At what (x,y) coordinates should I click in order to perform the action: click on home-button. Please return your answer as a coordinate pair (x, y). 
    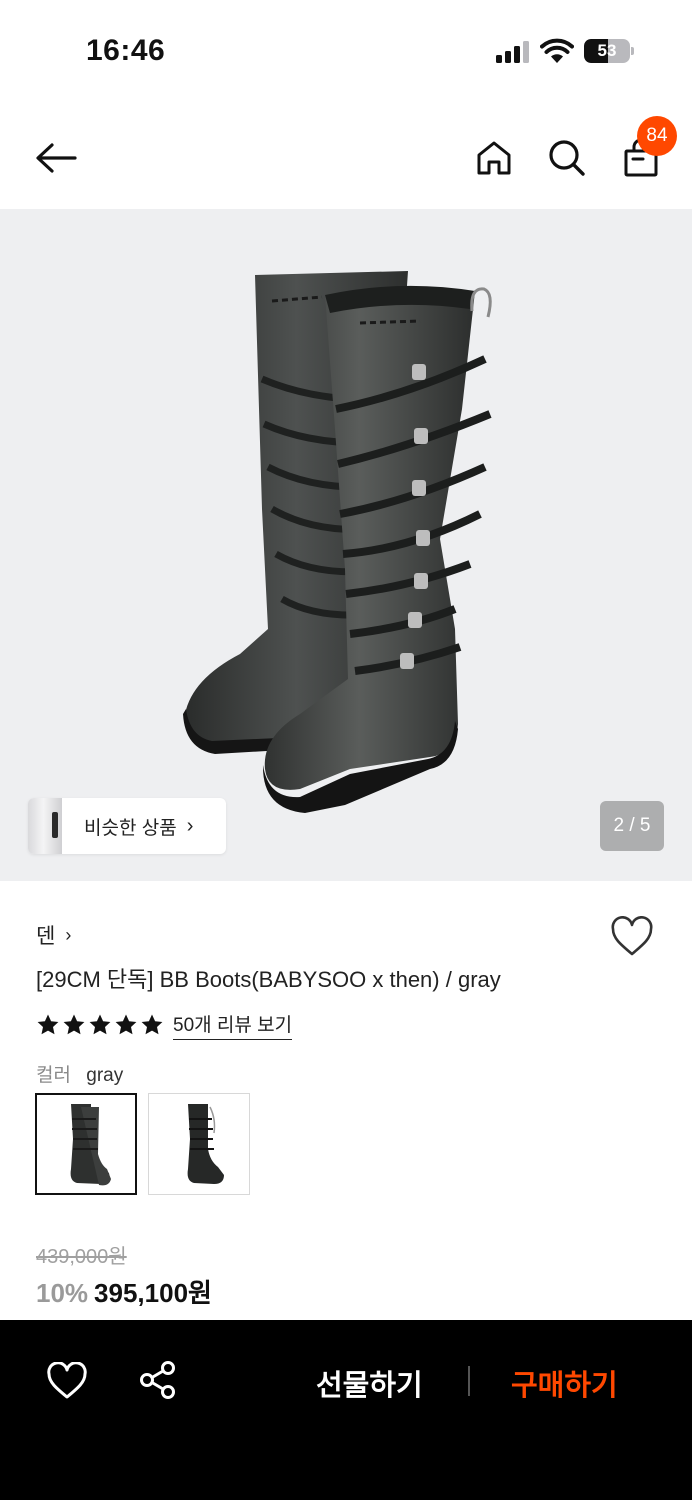
    Looking at the image, I should click on (494, 158).